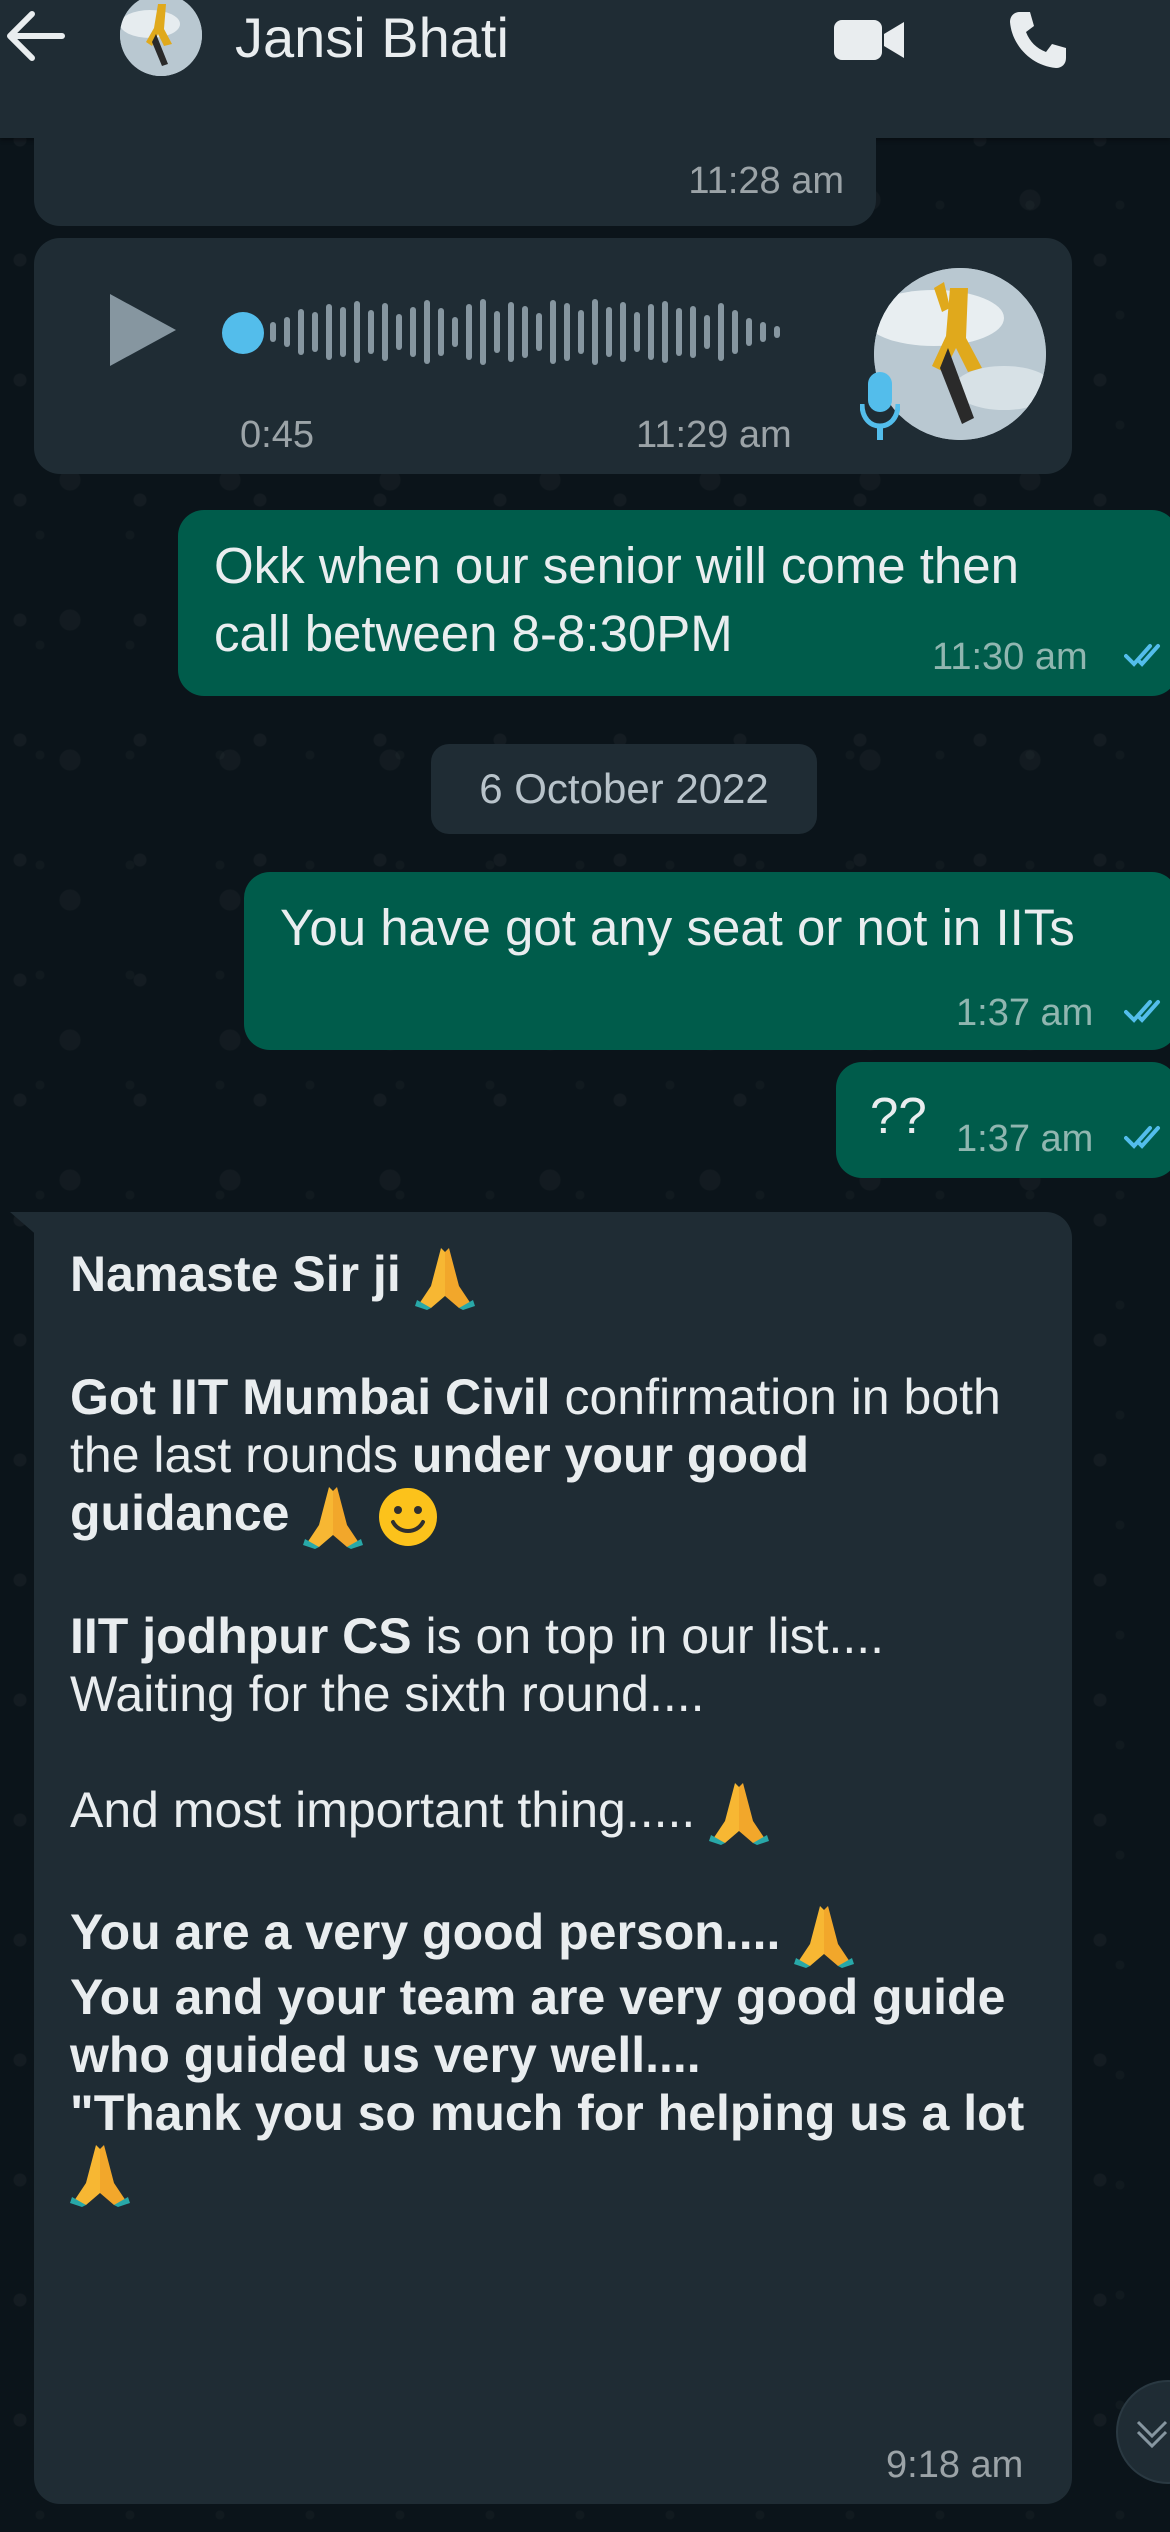 This screenshot has width=1170, height=2532. I want to click on microphone-icon, so click(880, 406).